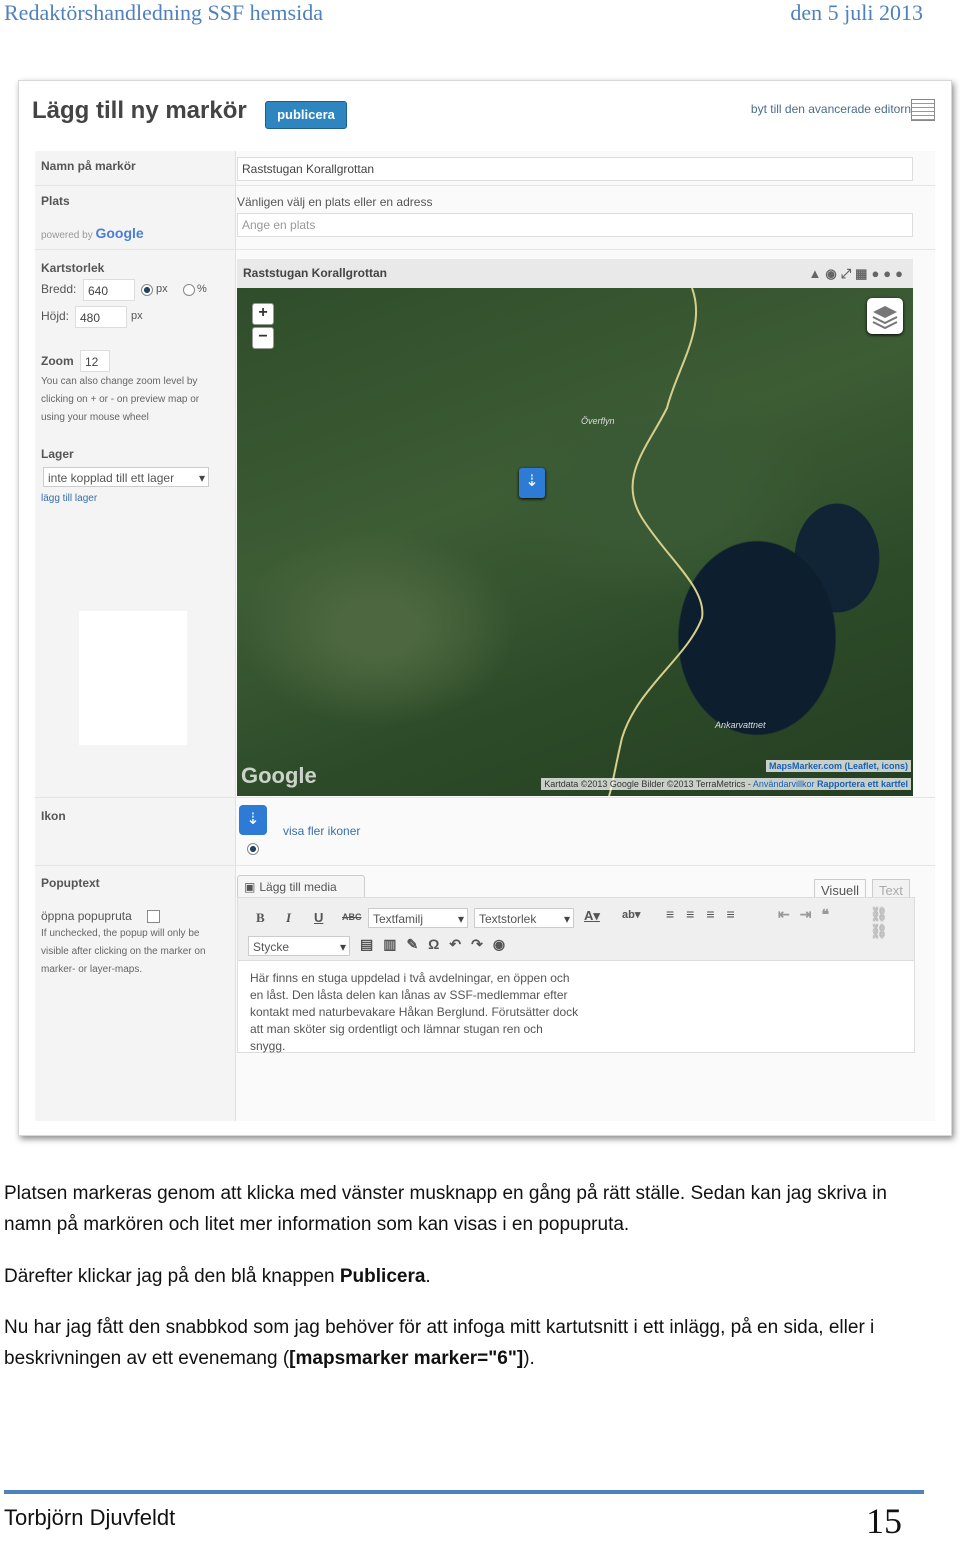  I want to click on road-line, so click(656, 542).